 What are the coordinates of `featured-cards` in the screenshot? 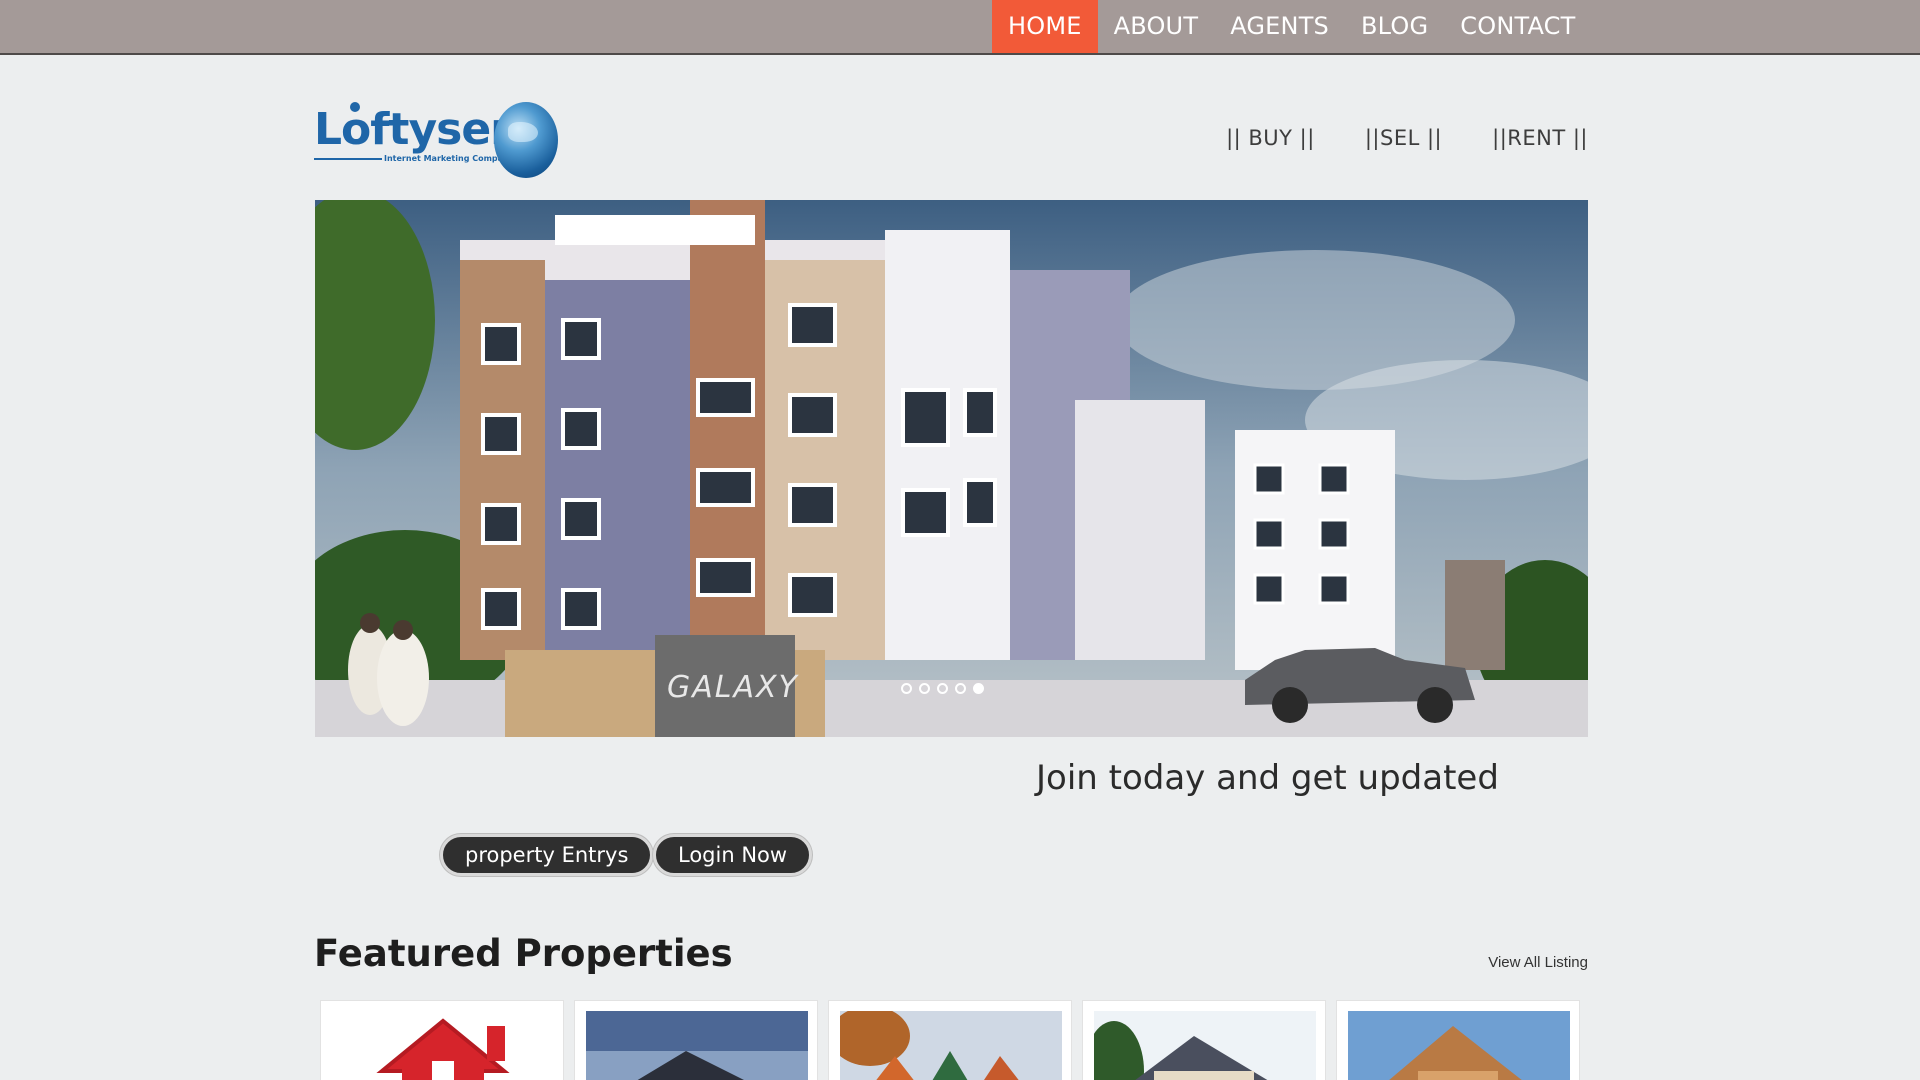 It's located at (955, 1040).